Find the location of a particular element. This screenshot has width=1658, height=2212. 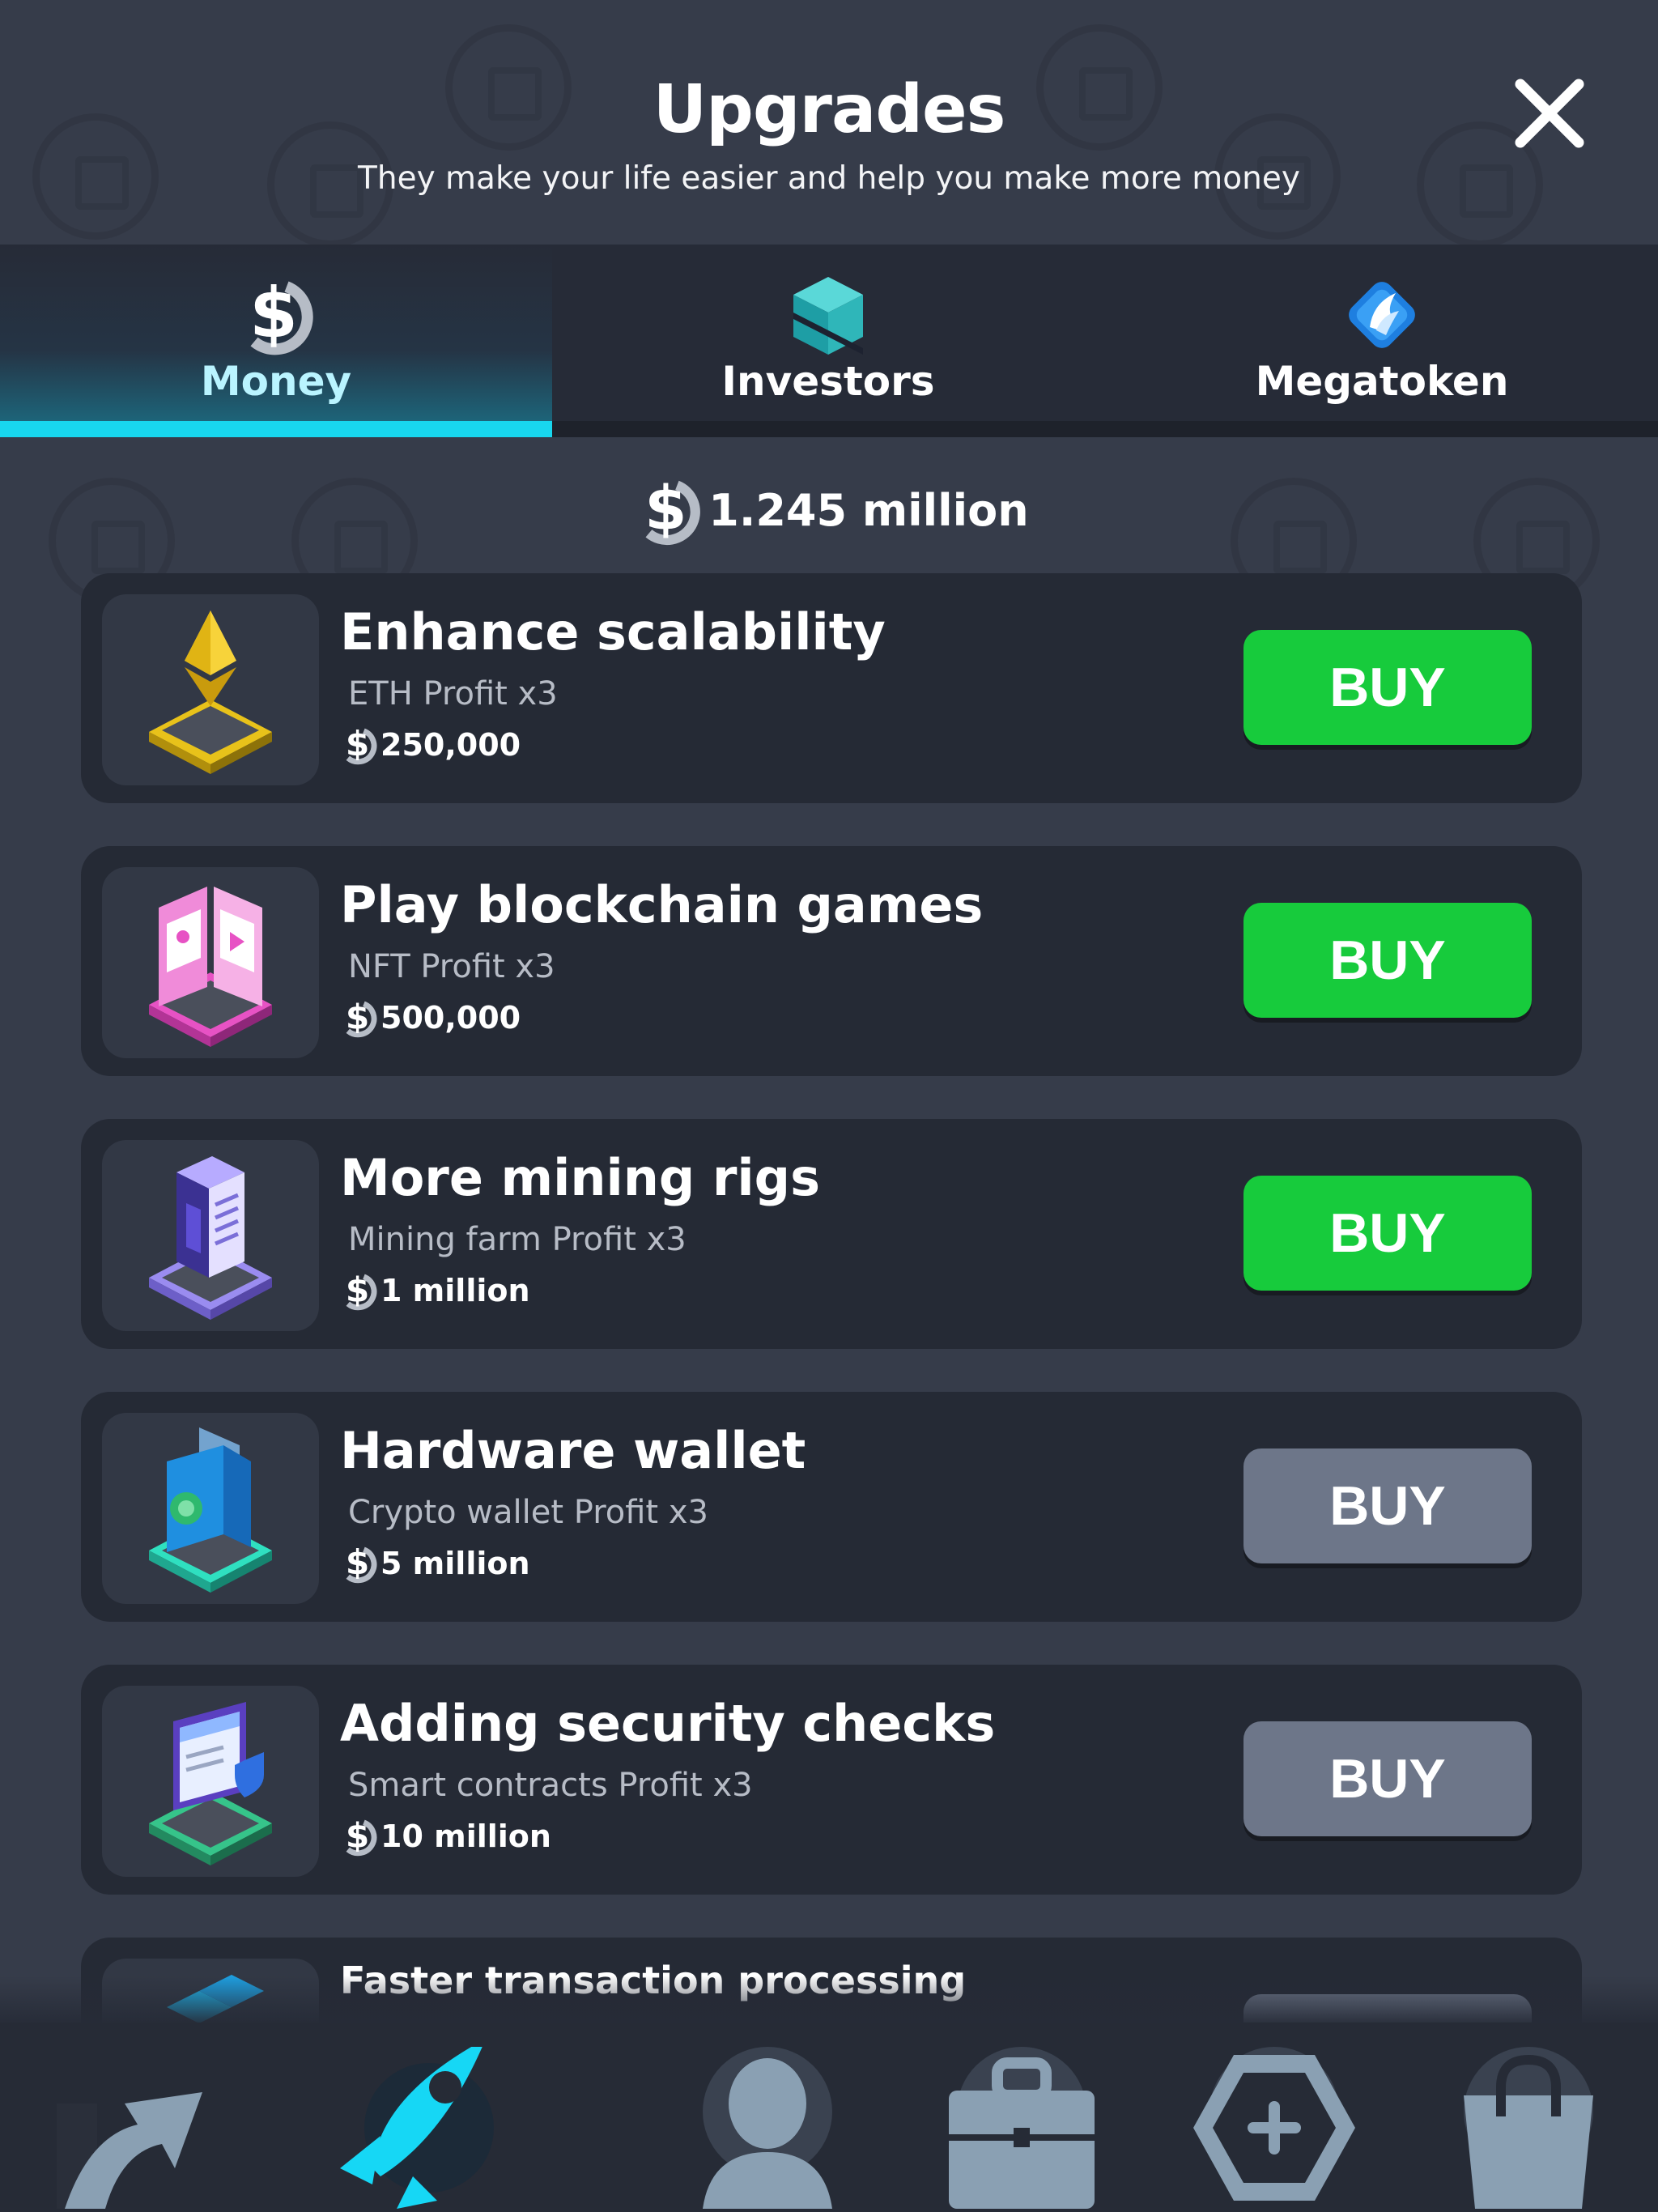

wallet-icon is located at coordinates (210, 1510).